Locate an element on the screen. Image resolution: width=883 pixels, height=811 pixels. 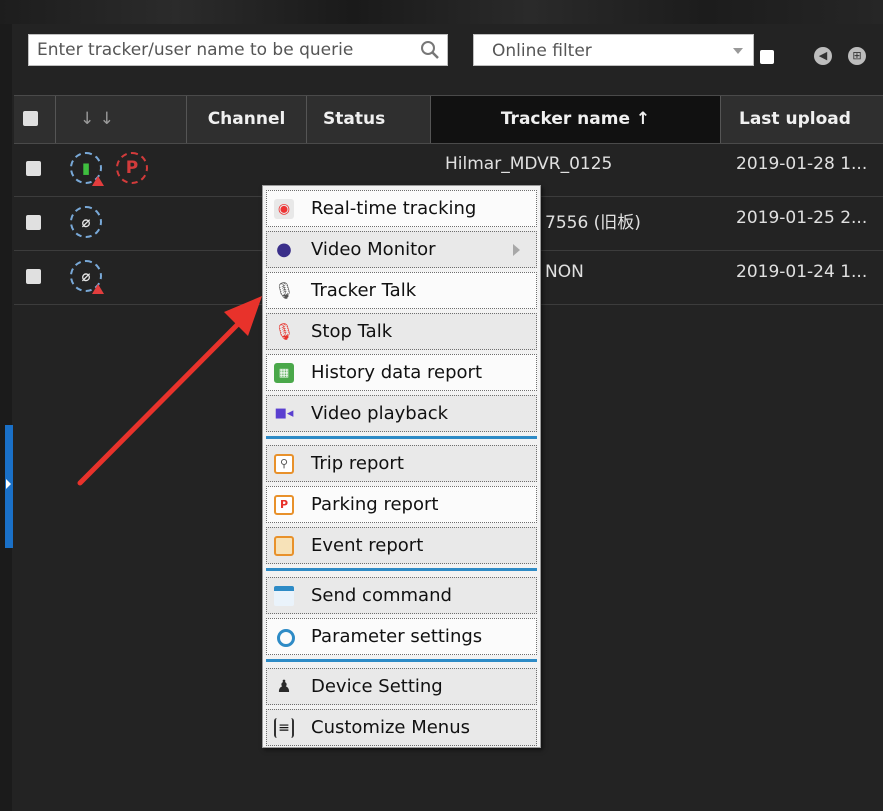
header-last-upload: Last upload is located at coordinates (802, 119).